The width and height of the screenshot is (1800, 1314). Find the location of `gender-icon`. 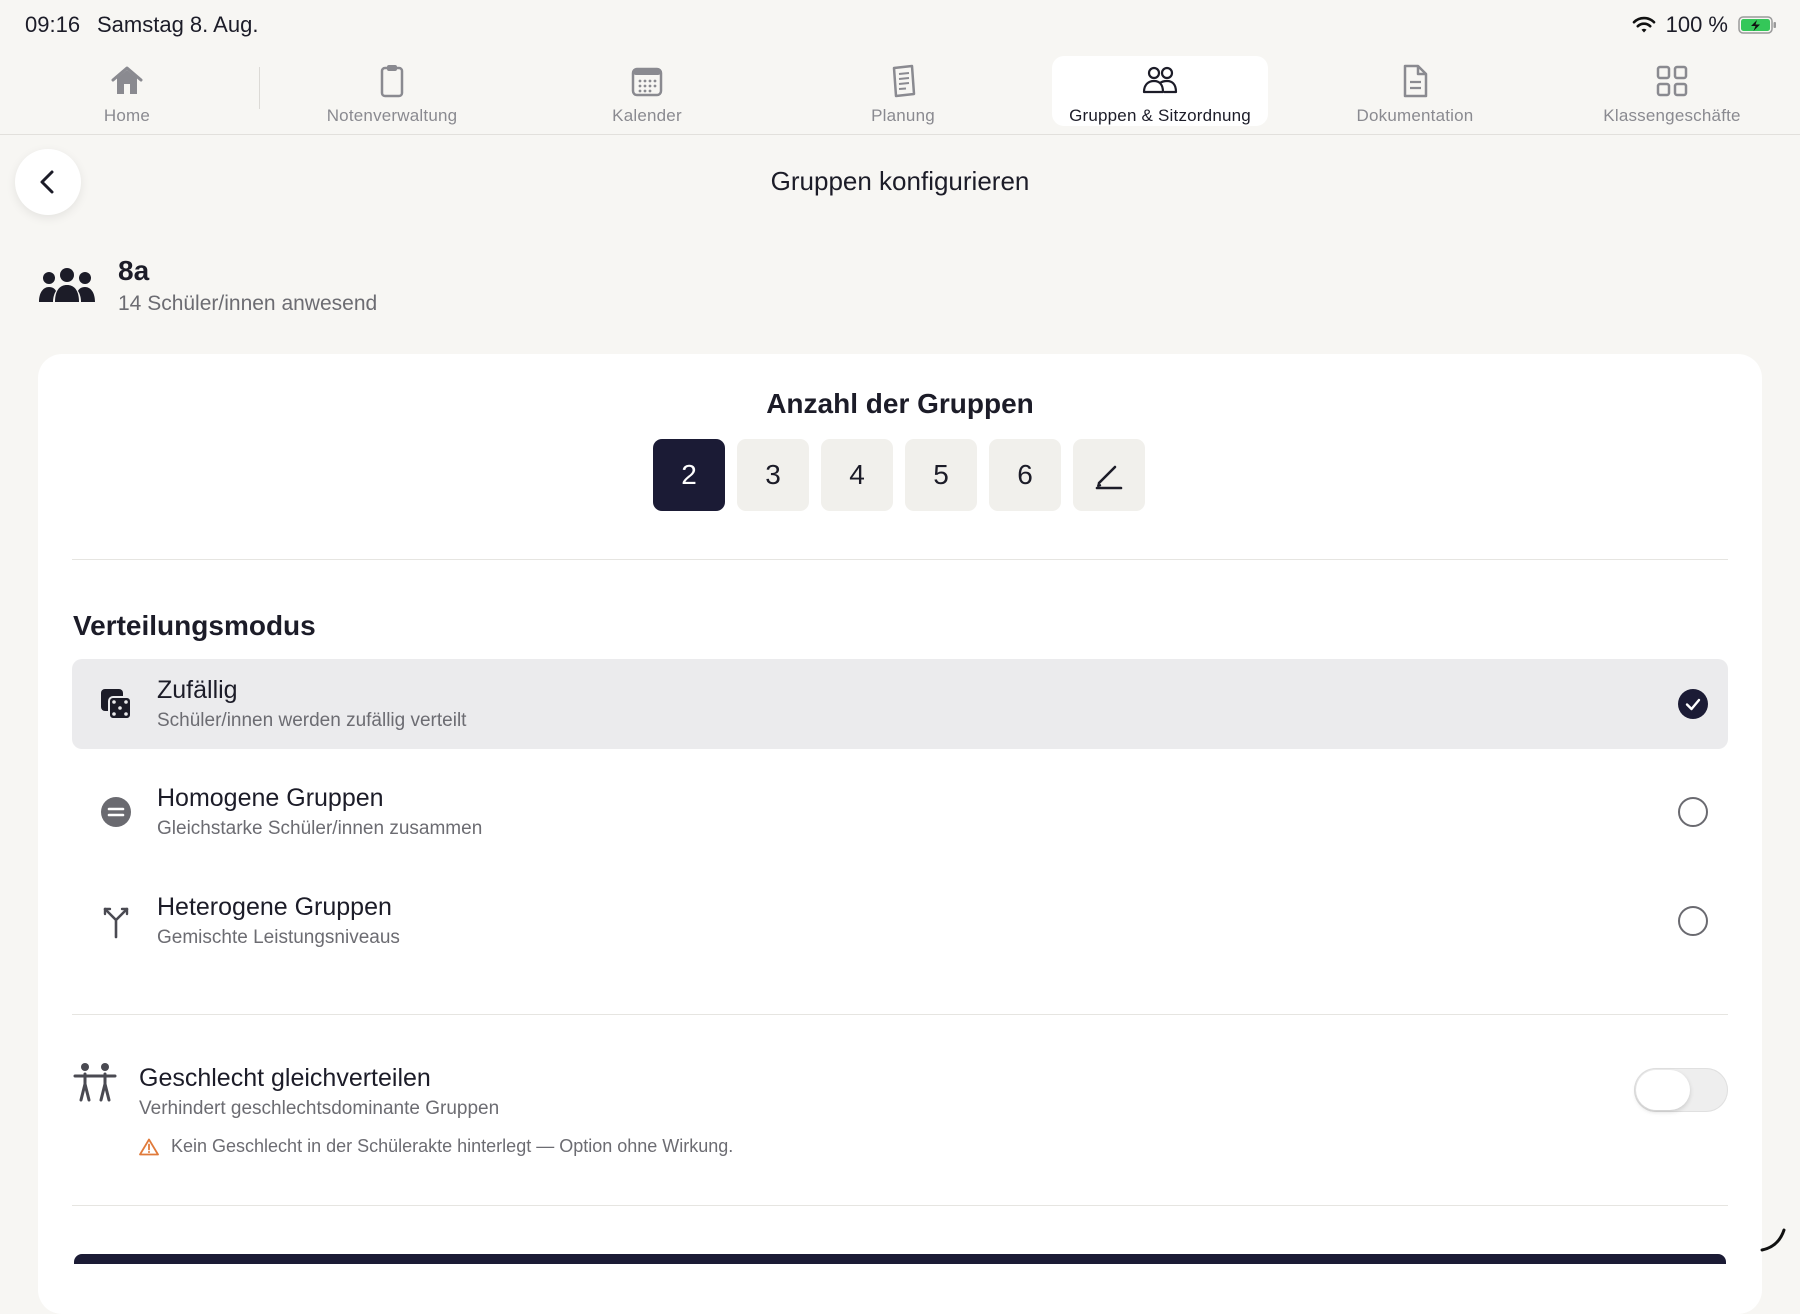

gender-icon is located at coordinates (95, 1082).